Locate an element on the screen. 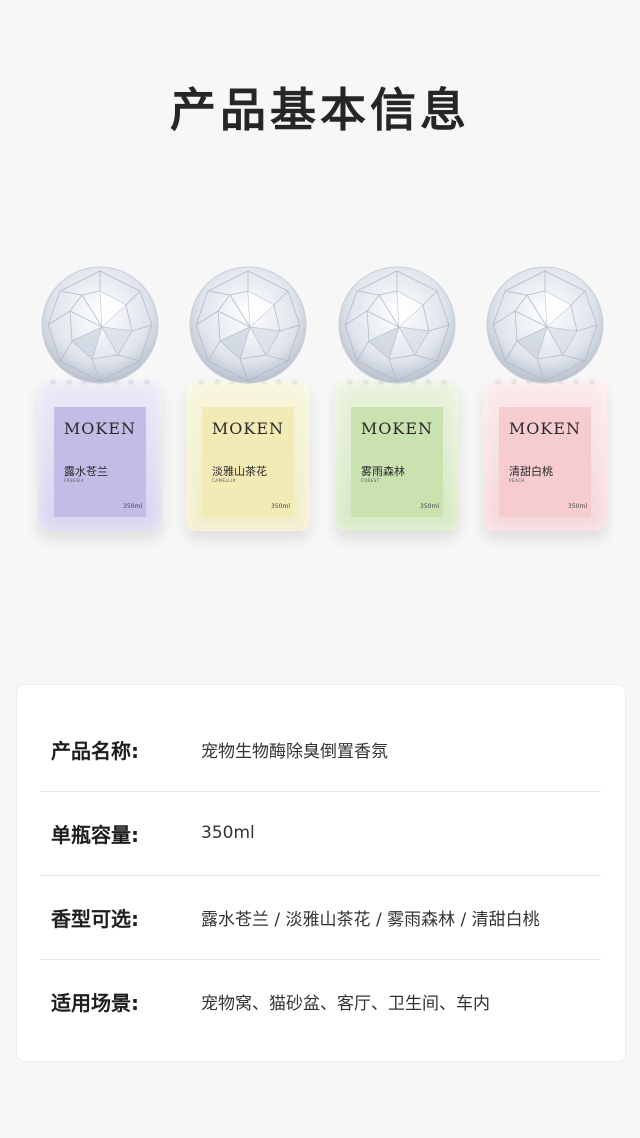  bottle-label: MOKEN 清甜白桃 PEACH 350ml is located at coordinates (545, 462).